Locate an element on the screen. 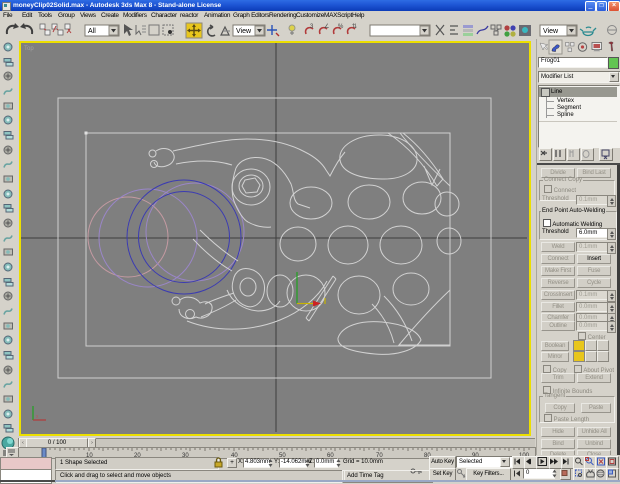 Image resolution: width=620 pixels, height=484 pixels. svg-text: Top is located at coordinates (29, 49).